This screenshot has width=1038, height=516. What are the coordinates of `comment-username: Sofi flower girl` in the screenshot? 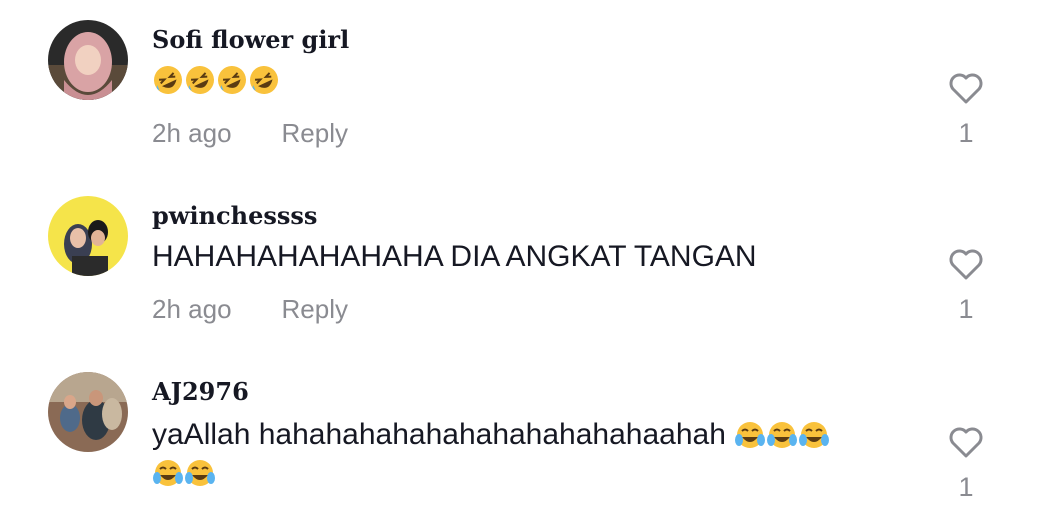 It's located at (250, 39).